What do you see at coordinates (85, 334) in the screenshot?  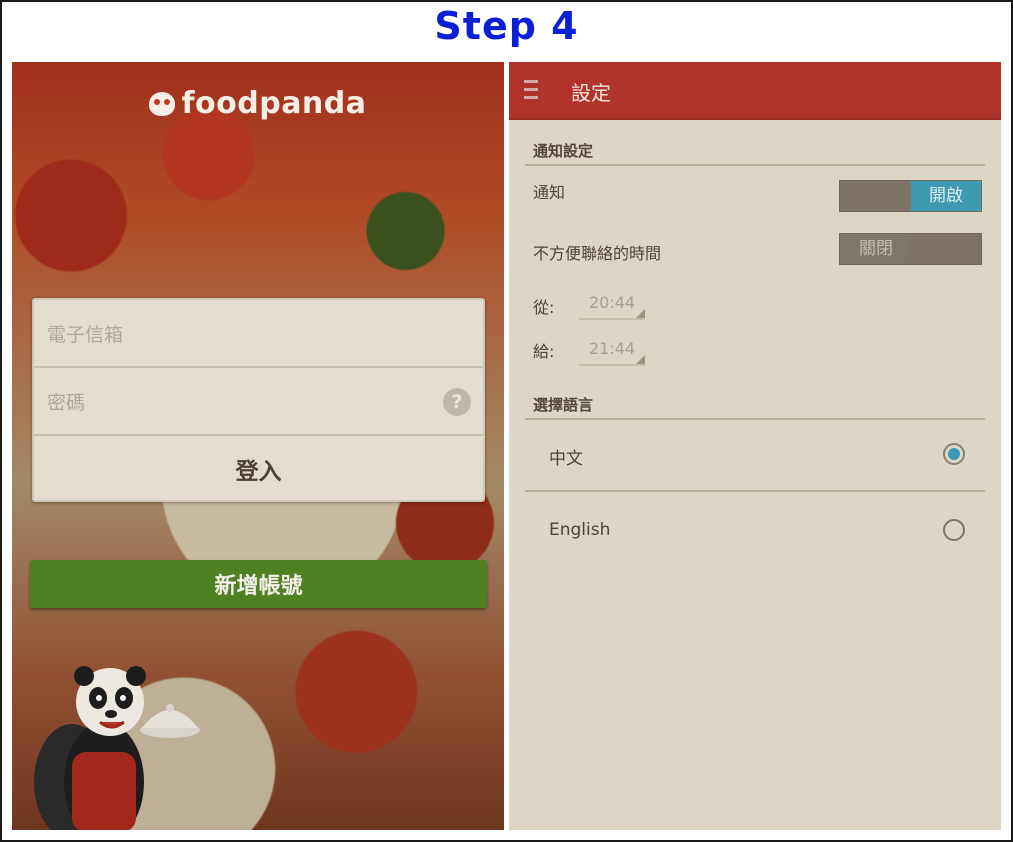 I see `email-placeholder: 電子信箱` at bounding box center [85, 334].